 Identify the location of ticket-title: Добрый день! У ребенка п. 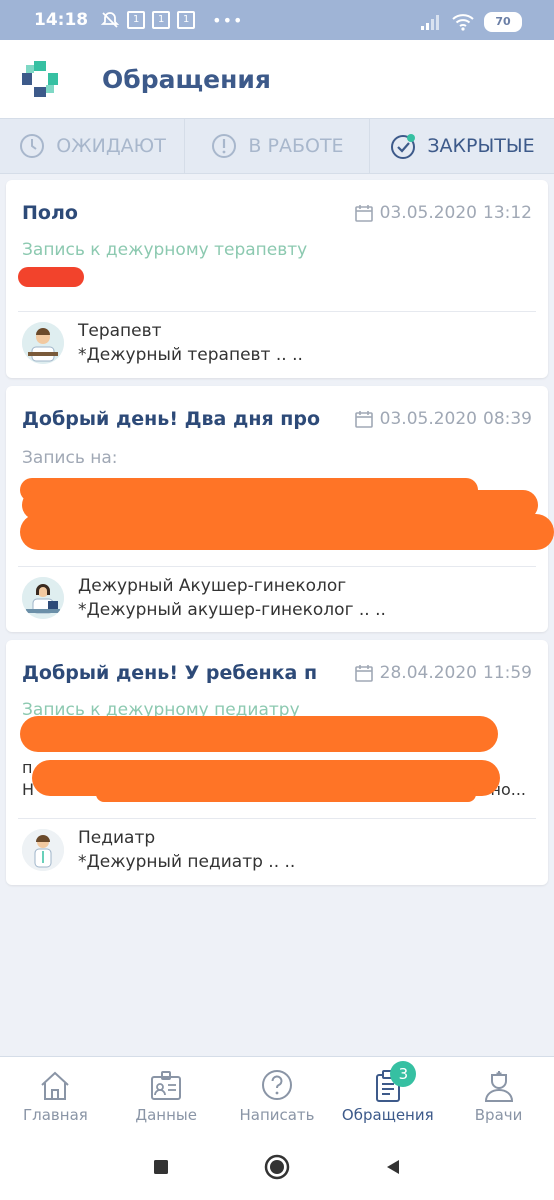
(170, 673).